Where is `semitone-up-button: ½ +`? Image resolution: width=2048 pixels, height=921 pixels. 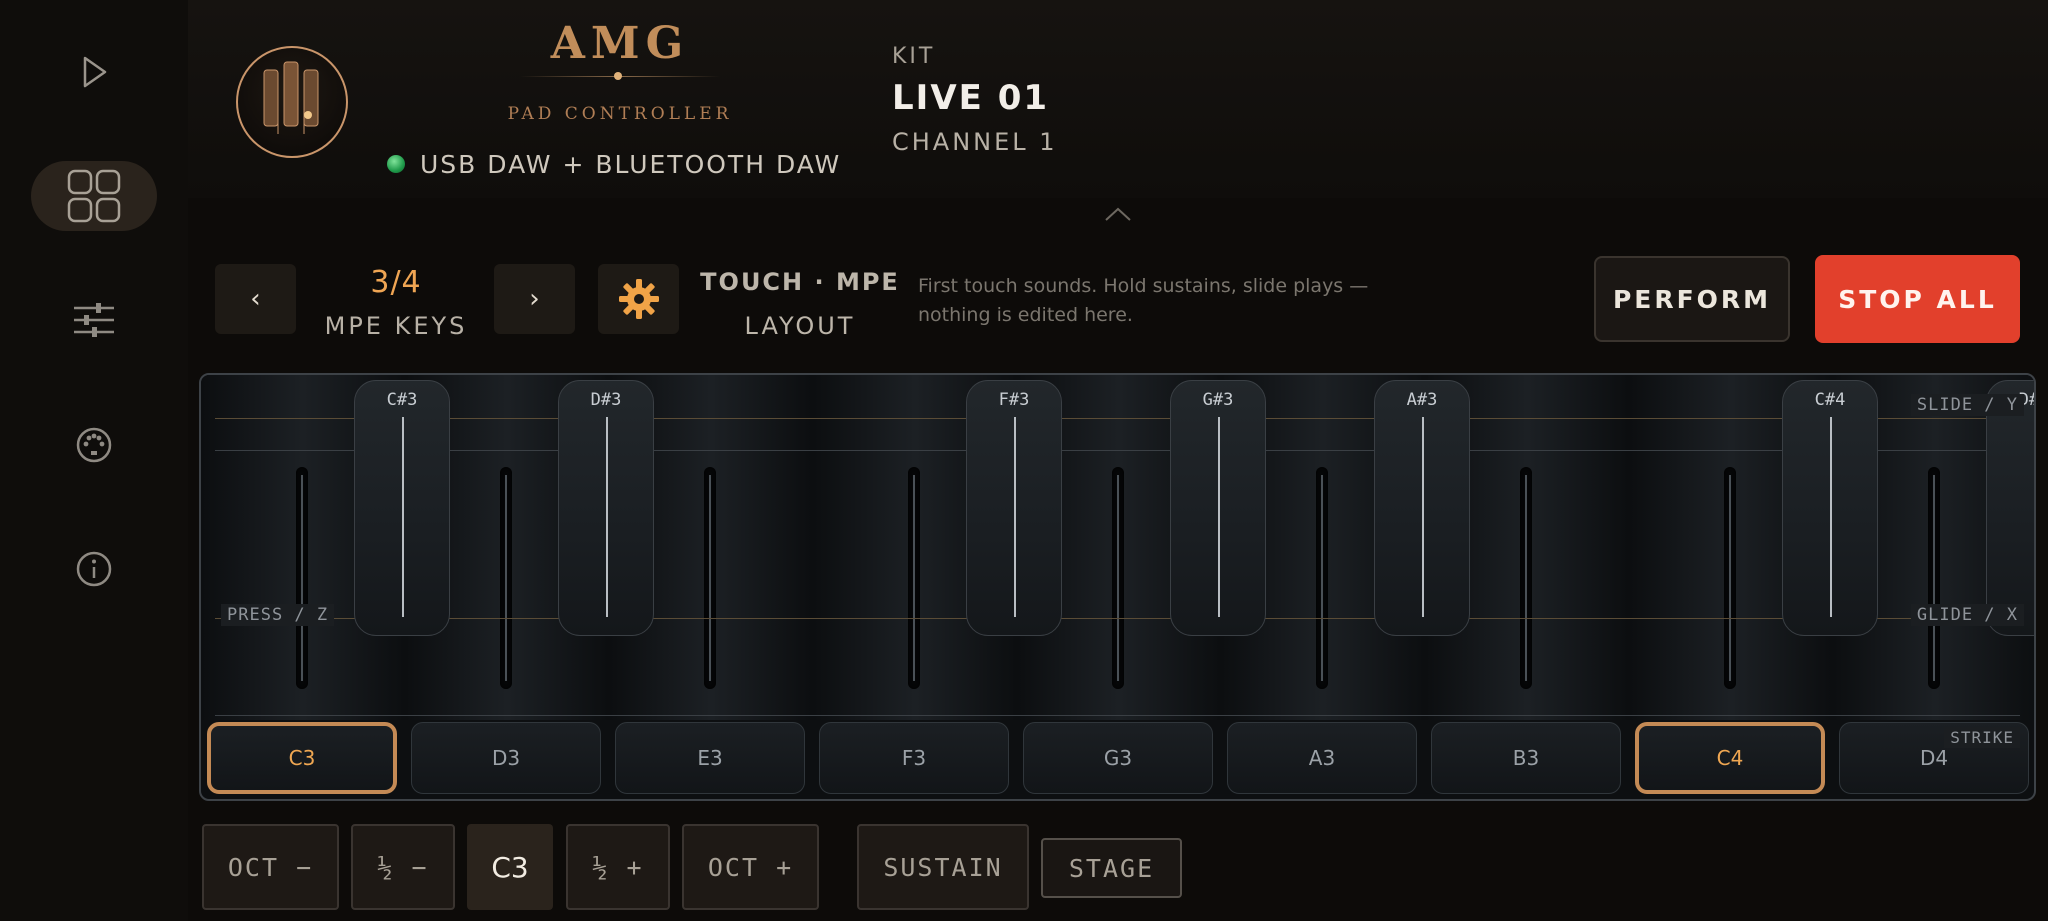
semitone-up-button: ½ + is located at coordinates (618, 867).